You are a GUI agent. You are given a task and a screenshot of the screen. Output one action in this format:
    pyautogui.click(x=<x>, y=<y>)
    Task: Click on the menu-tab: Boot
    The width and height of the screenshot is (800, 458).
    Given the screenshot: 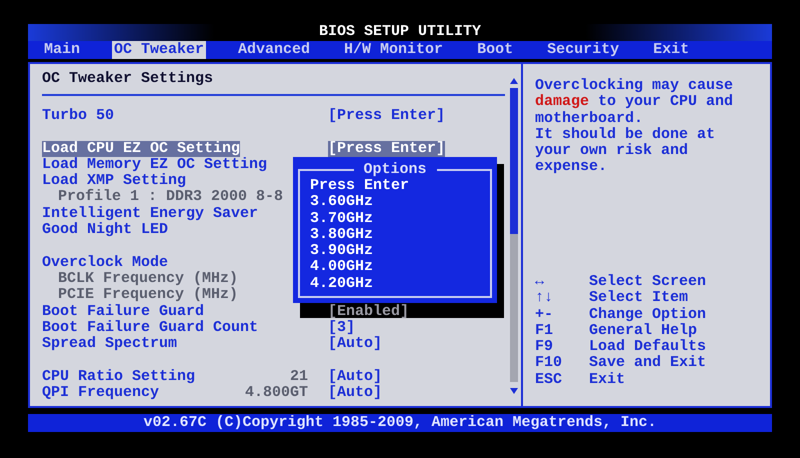 What is the action you would take?
    pyautogui.click(x=495, y=50)
    